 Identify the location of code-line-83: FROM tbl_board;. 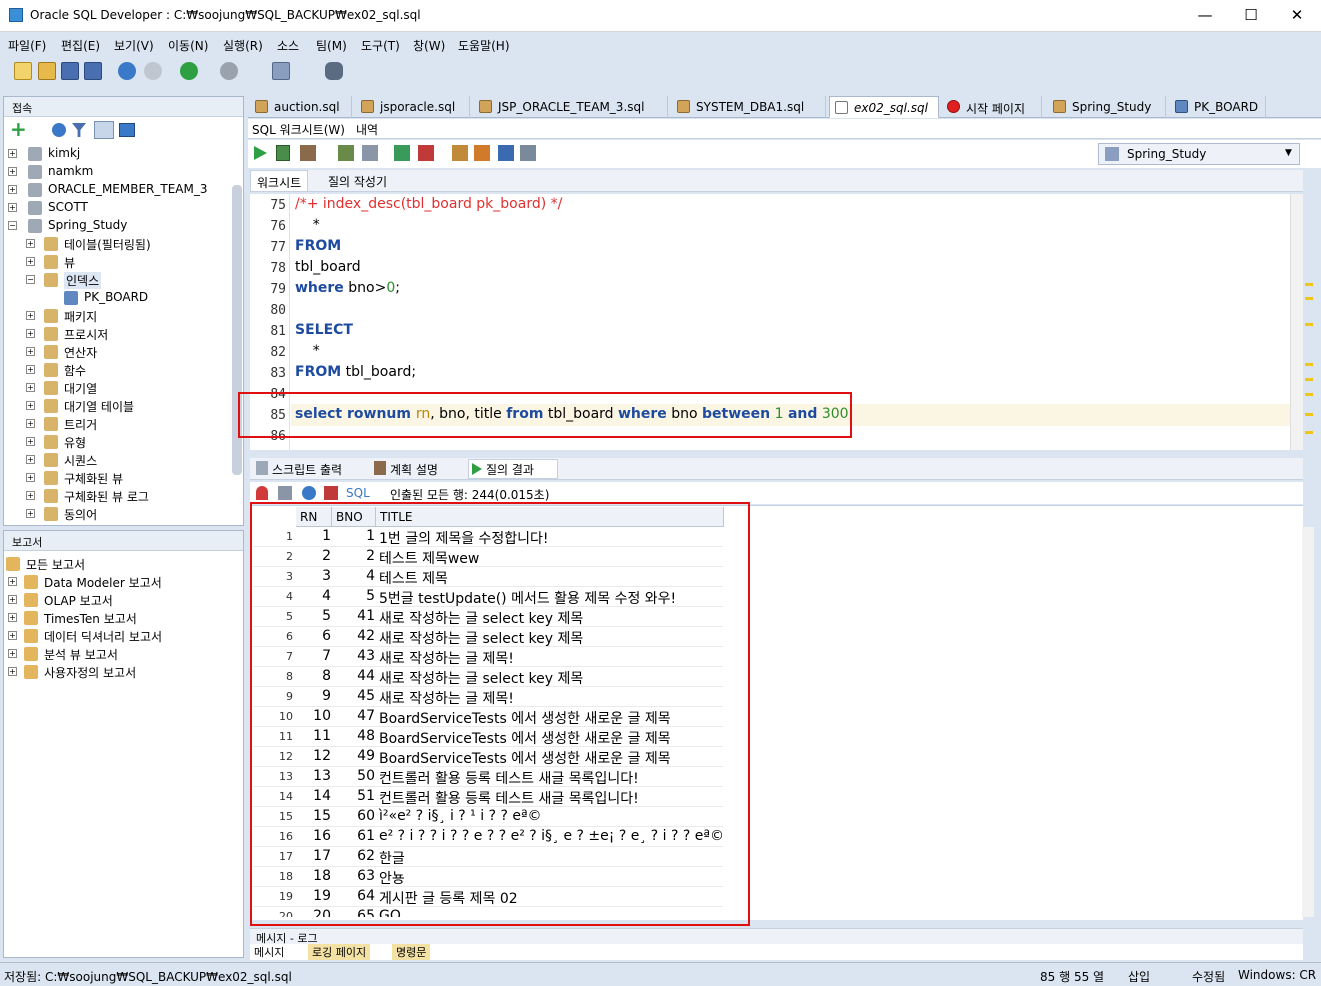
(356, 372).